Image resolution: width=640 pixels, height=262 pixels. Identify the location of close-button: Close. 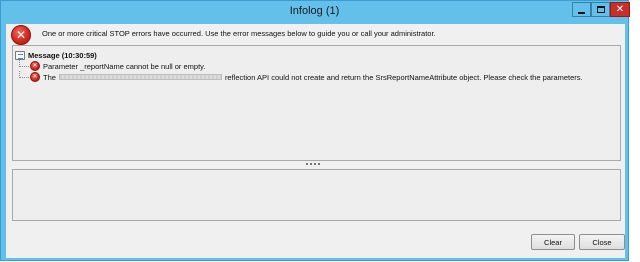
(602, 242).